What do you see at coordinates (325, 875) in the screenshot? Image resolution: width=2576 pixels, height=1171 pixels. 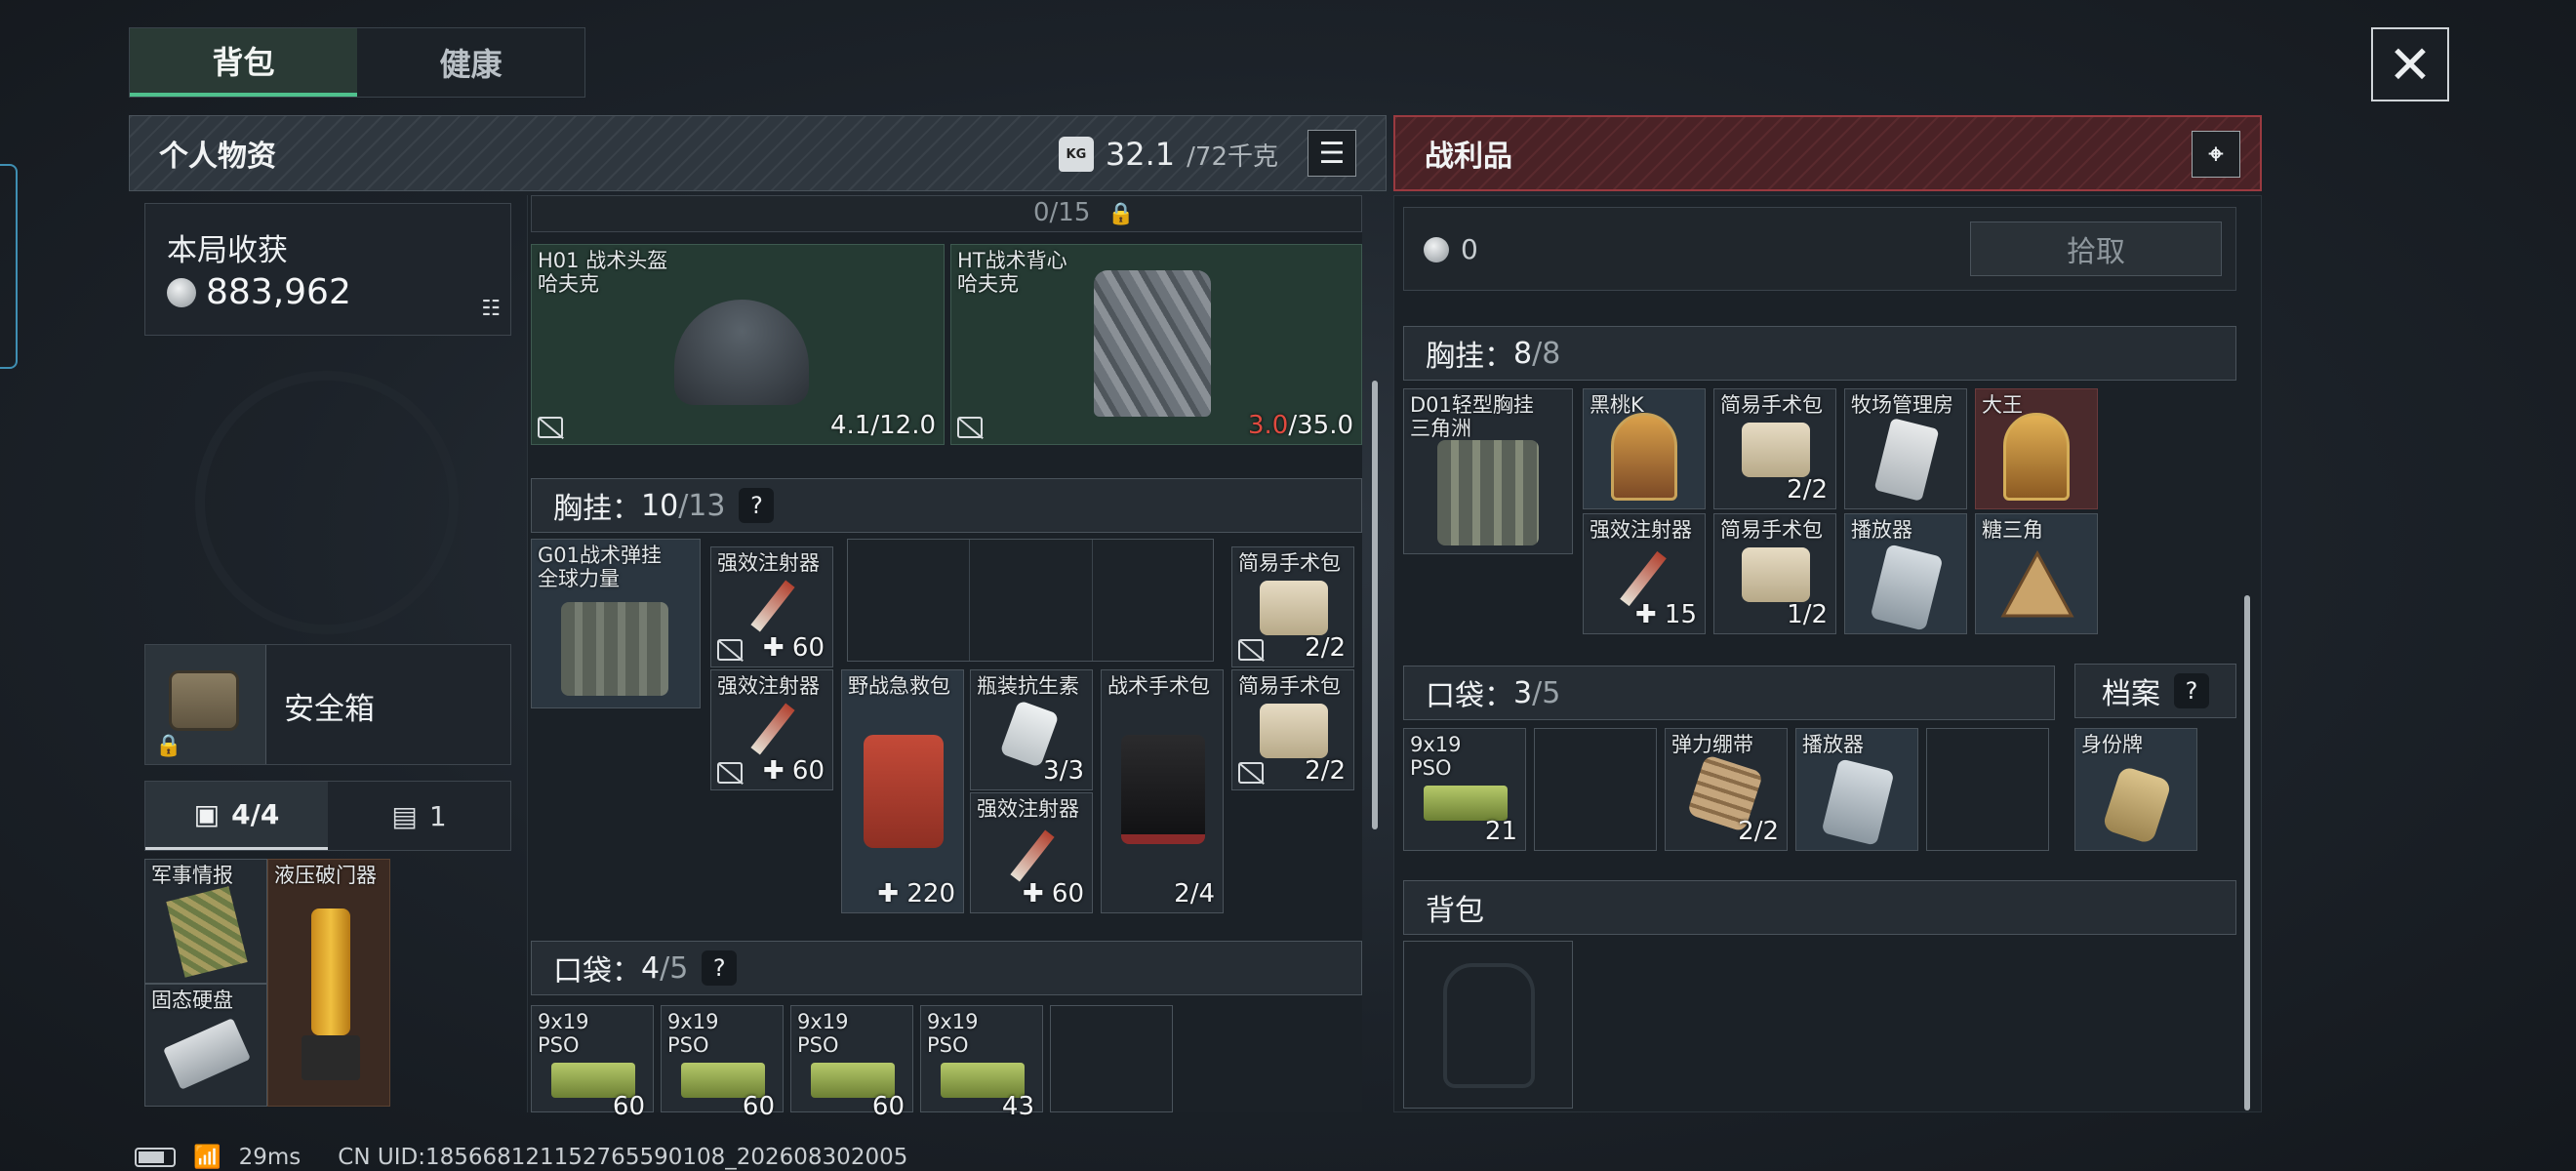 I see `item-label: 液压破门器` at bounding box center [325, 875].